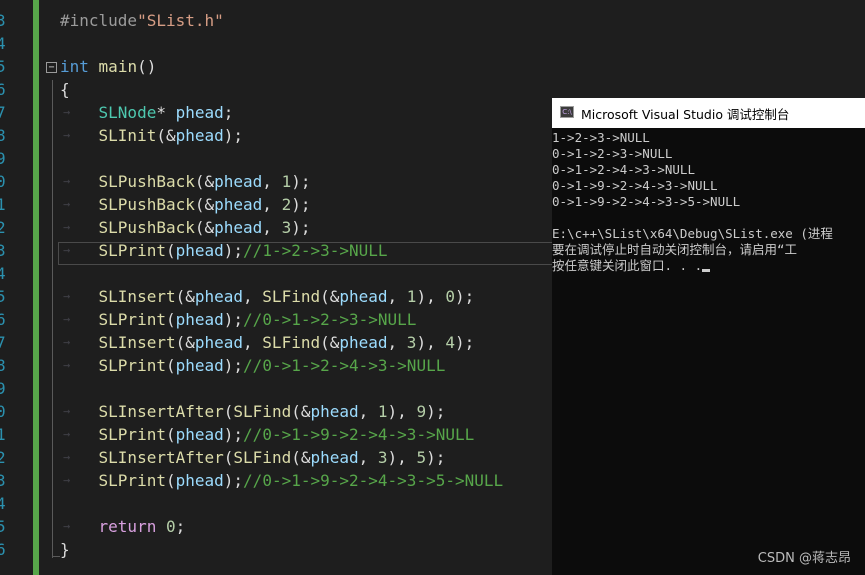 The height and width of the screenshot is (575, 865). What do you see at coordinates (315, 250) in the screenshot?
I see `code-token: //1->2->3->NULL` at bounding box center [315, 250].